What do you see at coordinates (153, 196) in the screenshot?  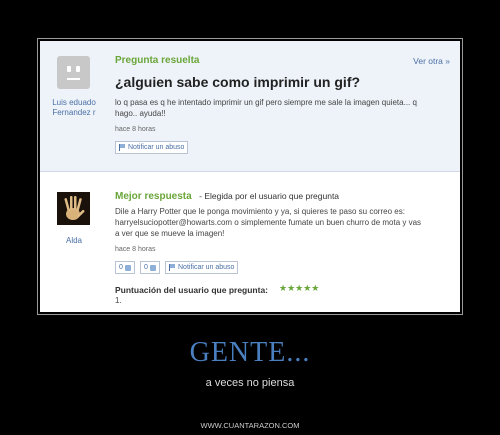 I see `best-answer-label: Mejor respuesta` at bounding box center [153, 196].